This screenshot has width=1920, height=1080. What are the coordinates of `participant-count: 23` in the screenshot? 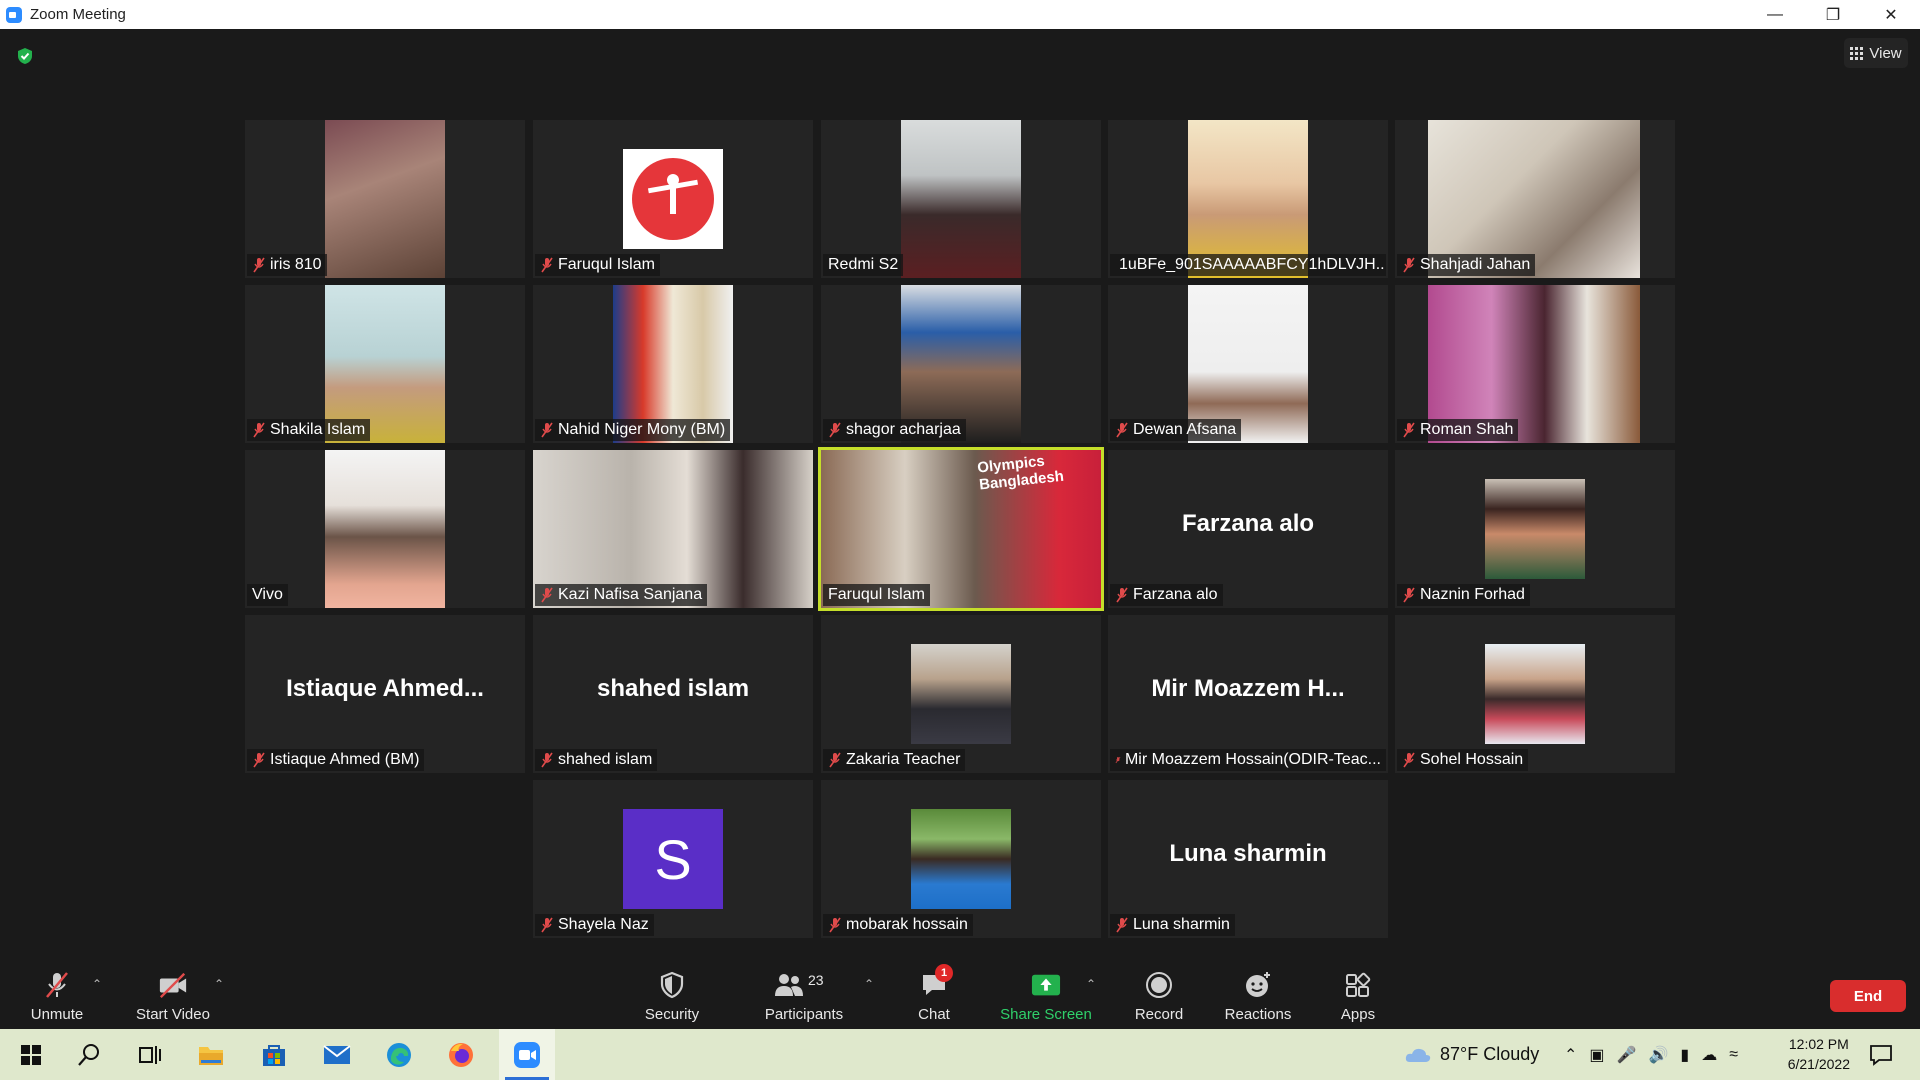 It's located at (816, 980).